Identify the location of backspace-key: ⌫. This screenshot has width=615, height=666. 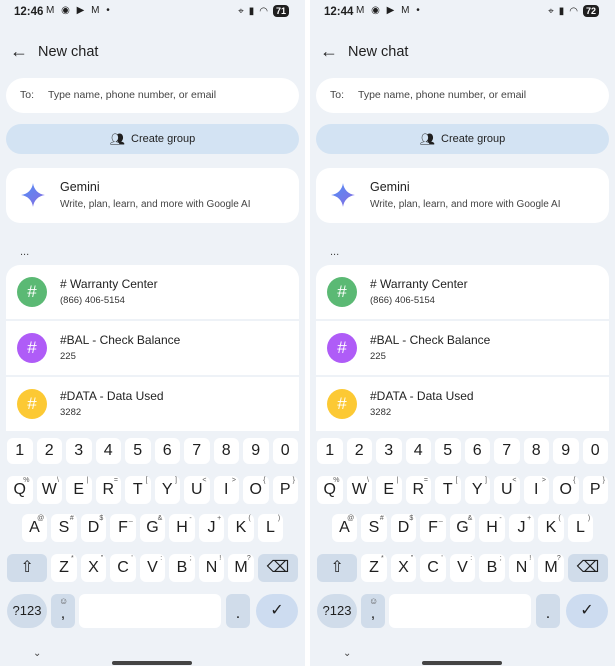
(587, 568).